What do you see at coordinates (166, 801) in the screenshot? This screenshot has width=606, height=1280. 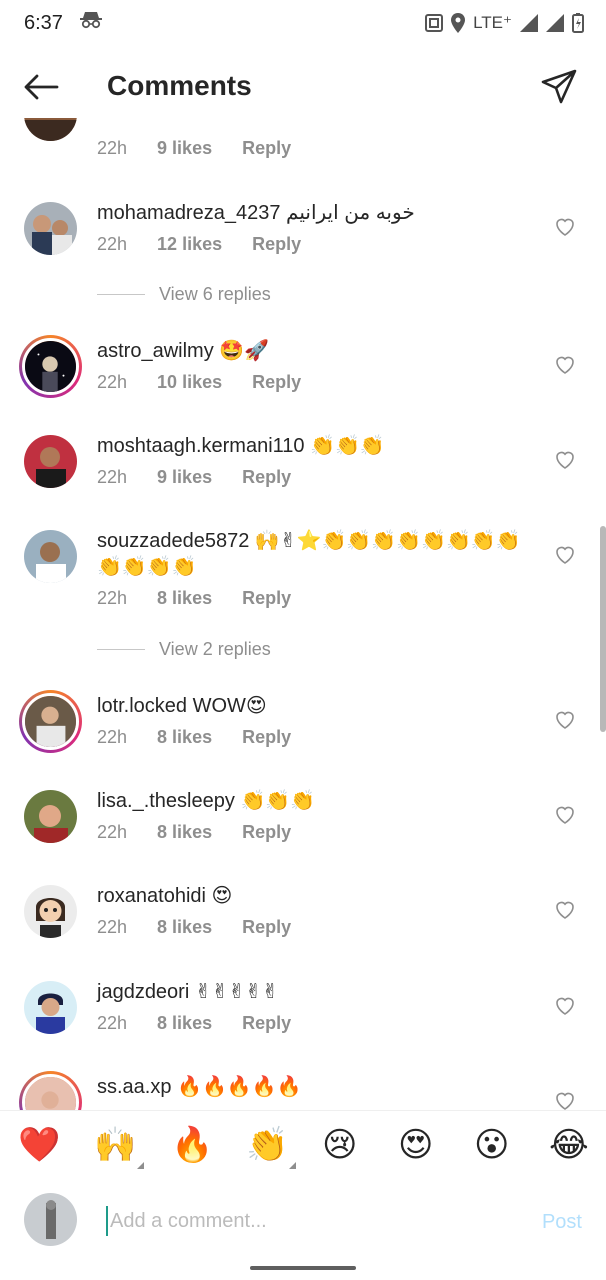 I see `comment-username: lisa._.thesleepy` at bounding box center [166, 801].